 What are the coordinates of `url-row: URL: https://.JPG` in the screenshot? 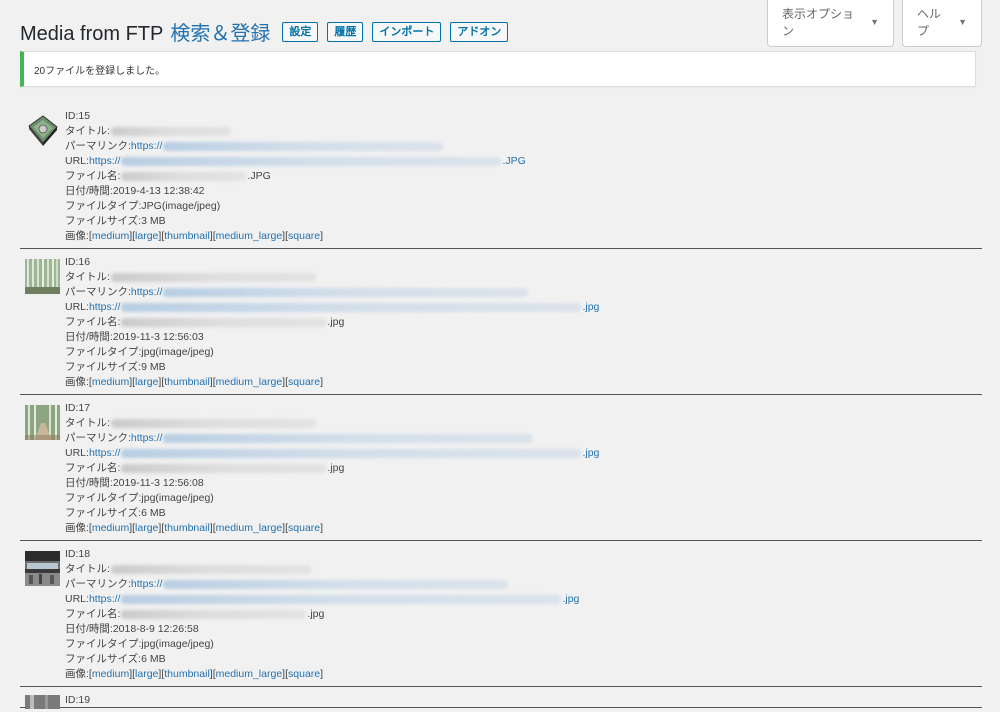 It's located at (295, 161).